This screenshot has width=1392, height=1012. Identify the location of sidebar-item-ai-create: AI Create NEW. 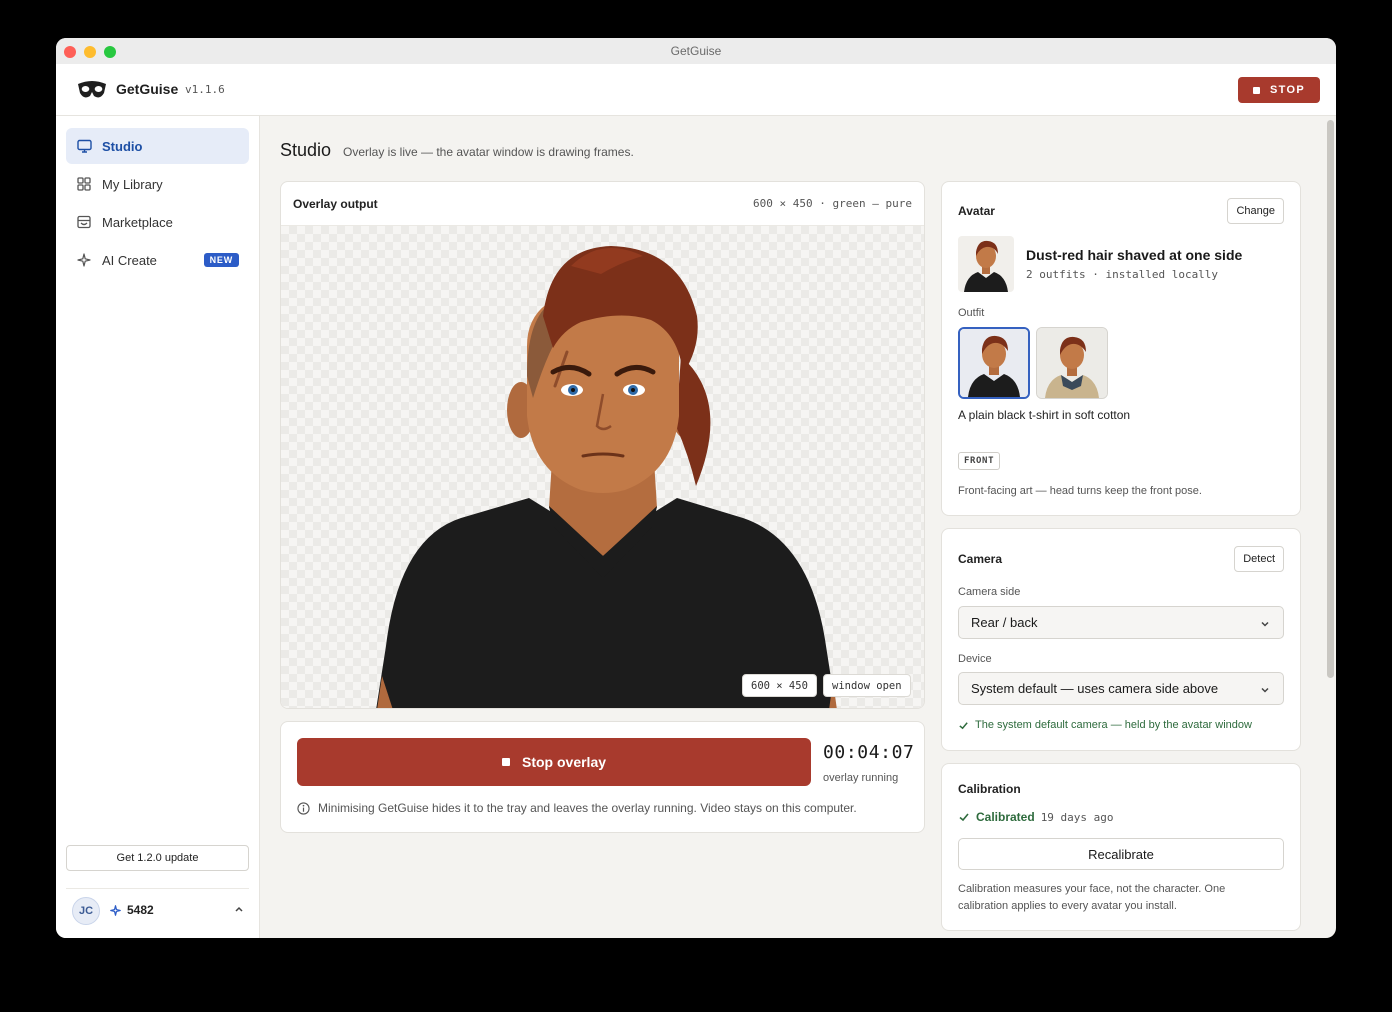
(157, 260).